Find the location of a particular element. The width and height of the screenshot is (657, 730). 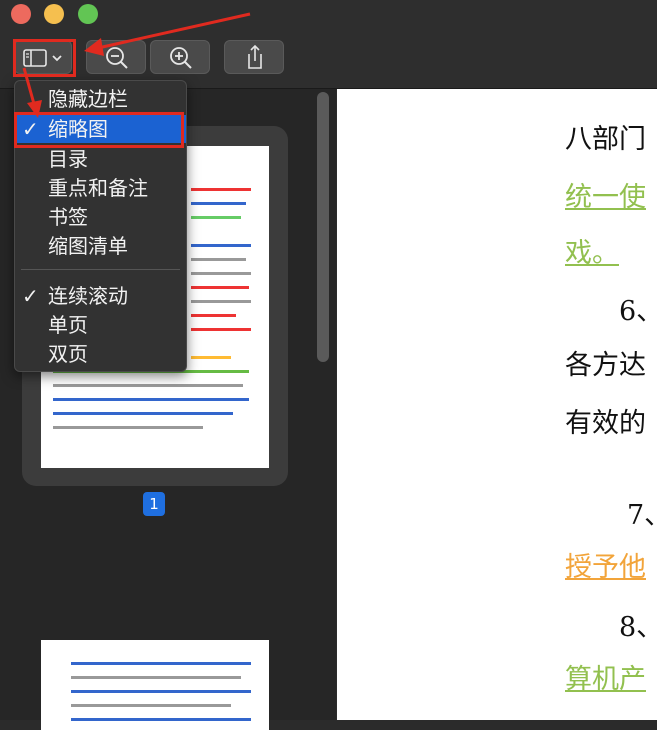

doc-line: 8、 is located at coordinates (638, 627).